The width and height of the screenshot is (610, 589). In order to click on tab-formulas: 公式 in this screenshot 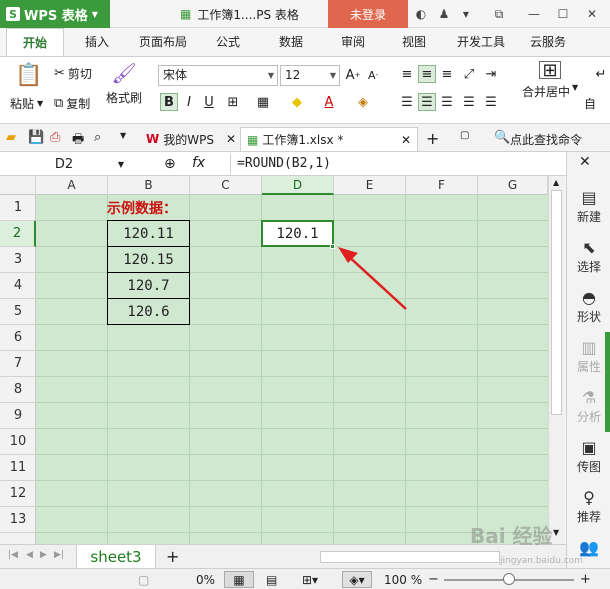, I will do `click(228, 42)`.